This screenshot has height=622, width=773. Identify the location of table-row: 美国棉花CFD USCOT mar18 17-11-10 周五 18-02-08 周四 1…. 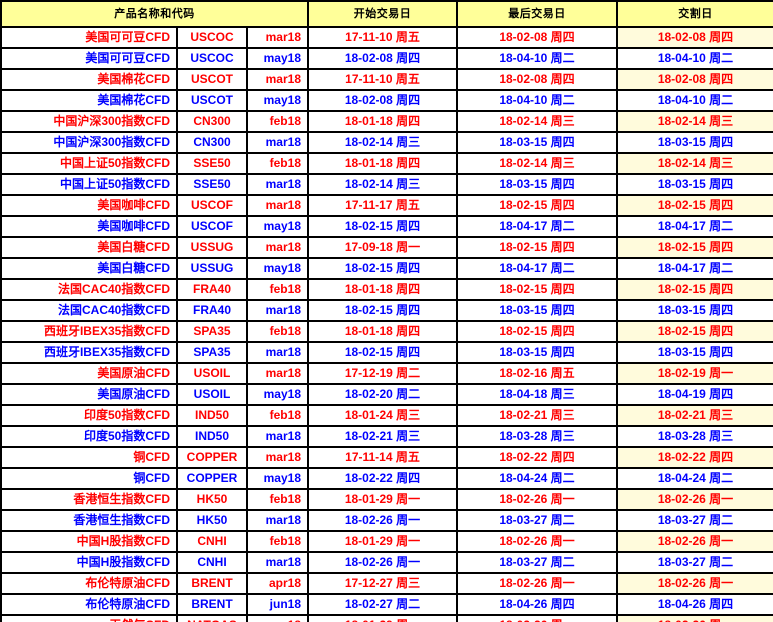
(386, 79).